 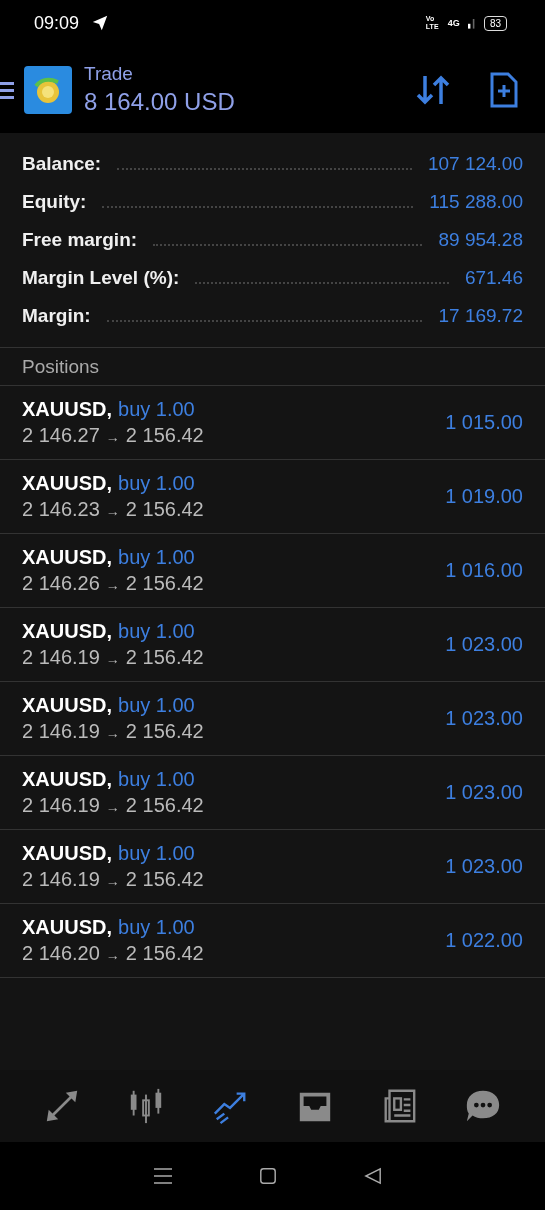 What do you see at coordinates (480, 240) in the screenshot?
I see `summary-value: 89 954.28` at bounding box center [480, 240].